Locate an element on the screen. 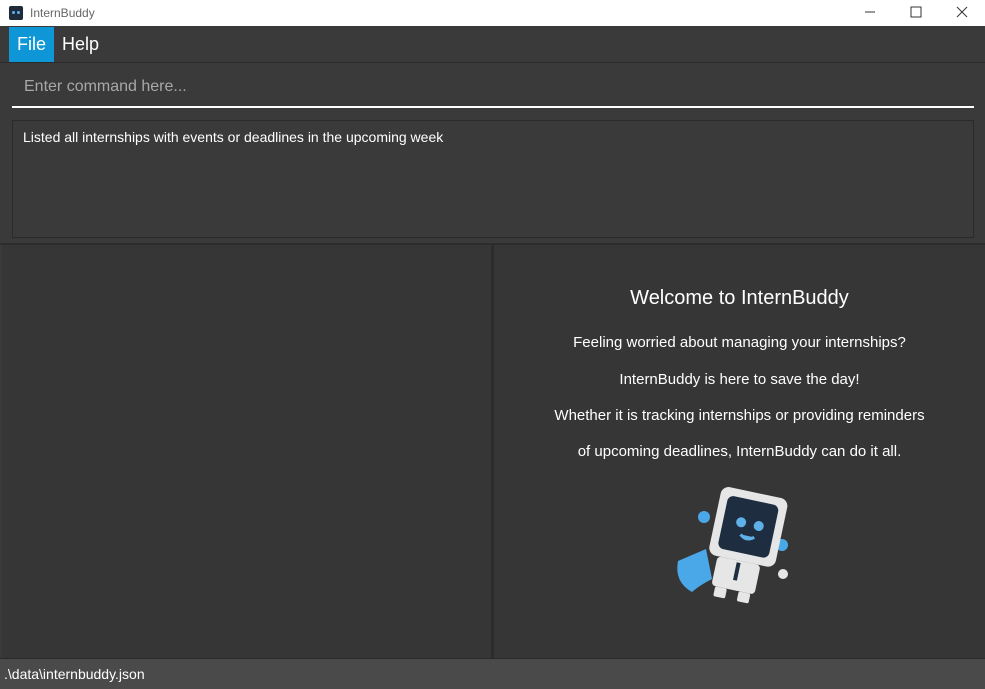 Image resolution: width=985 pixels, height=689 pixels. close-icon is located at coordinates (962, 13).